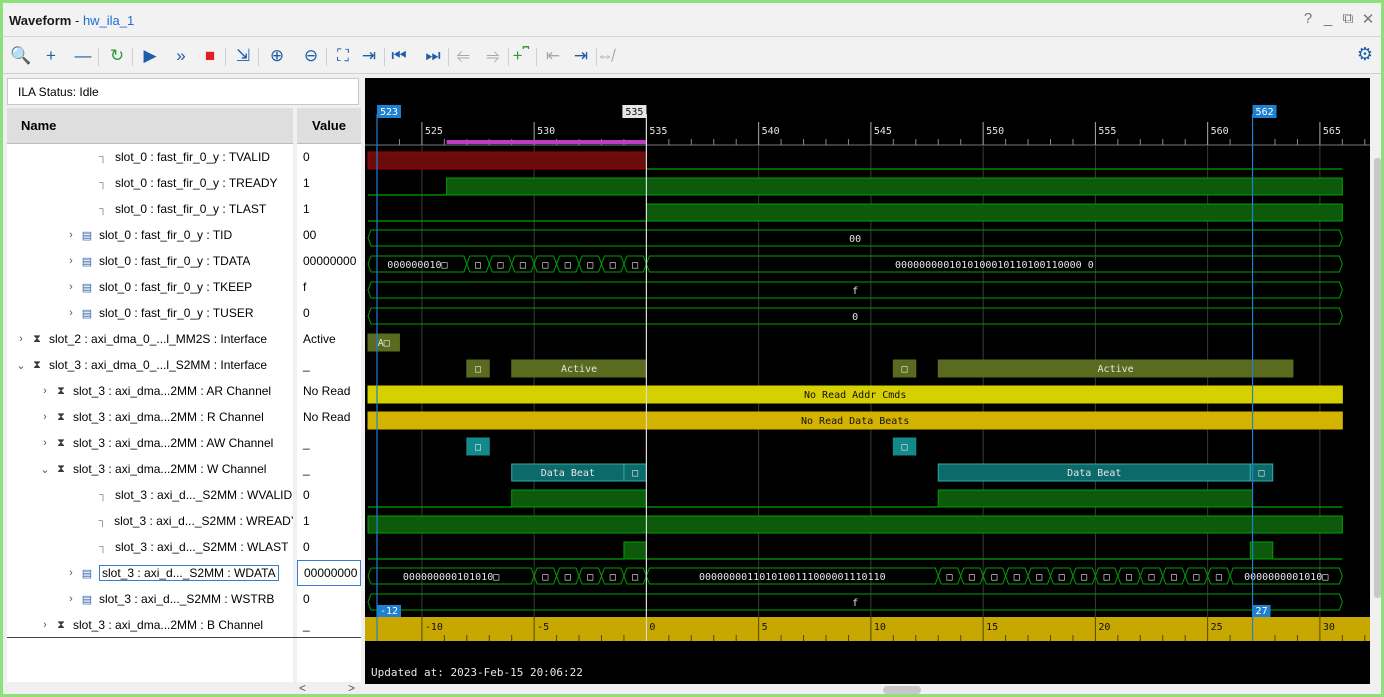 The image size is (1384, 697). Describe the element at coordinates (1308, 19) in the screenshot. I see `help-icon: ?` at that location.